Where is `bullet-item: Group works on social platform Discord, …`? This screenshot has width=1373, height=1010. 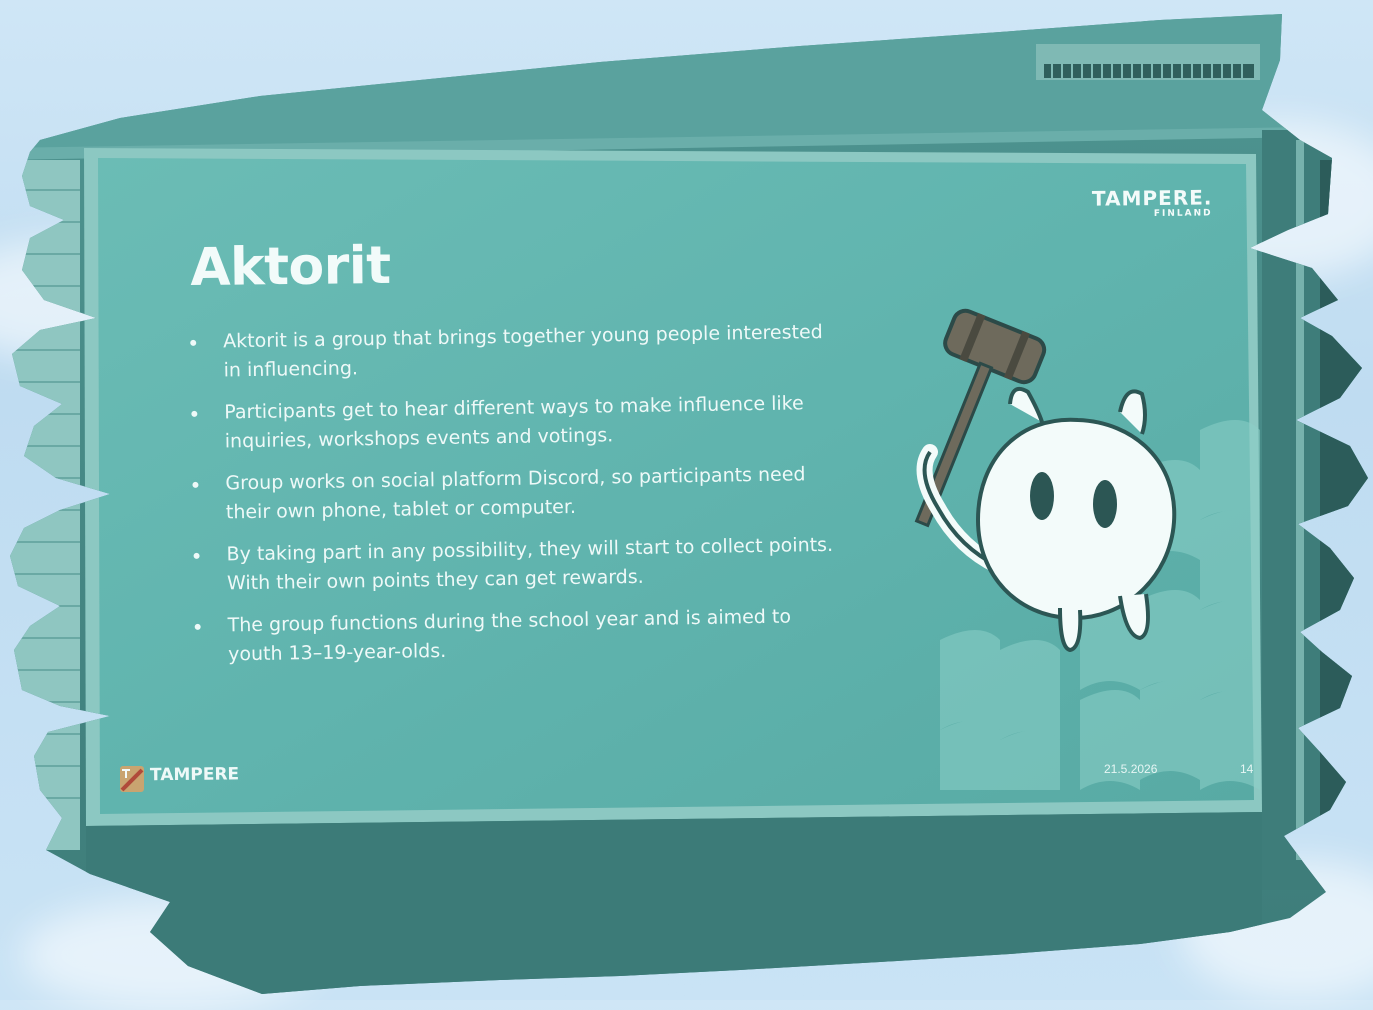 bullet-item: Group works on social platform Discord, … is located at coordinates (513, 494).